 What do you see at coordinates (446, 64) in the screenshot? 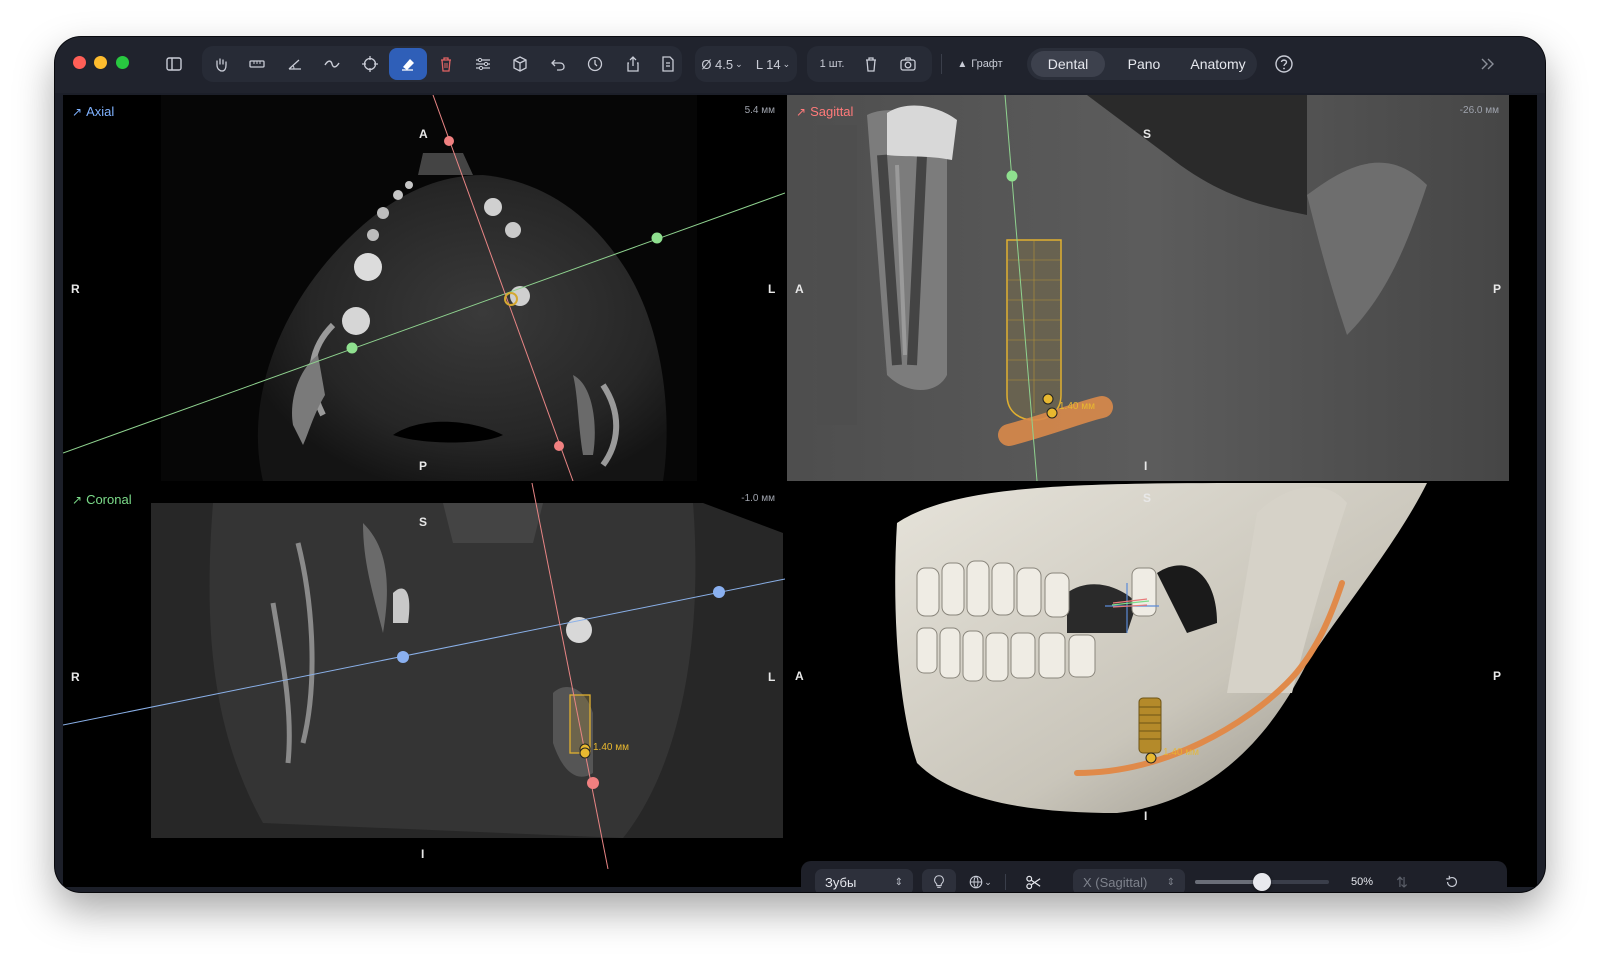
I see `trash-icon` at bounding box center [446, 64].